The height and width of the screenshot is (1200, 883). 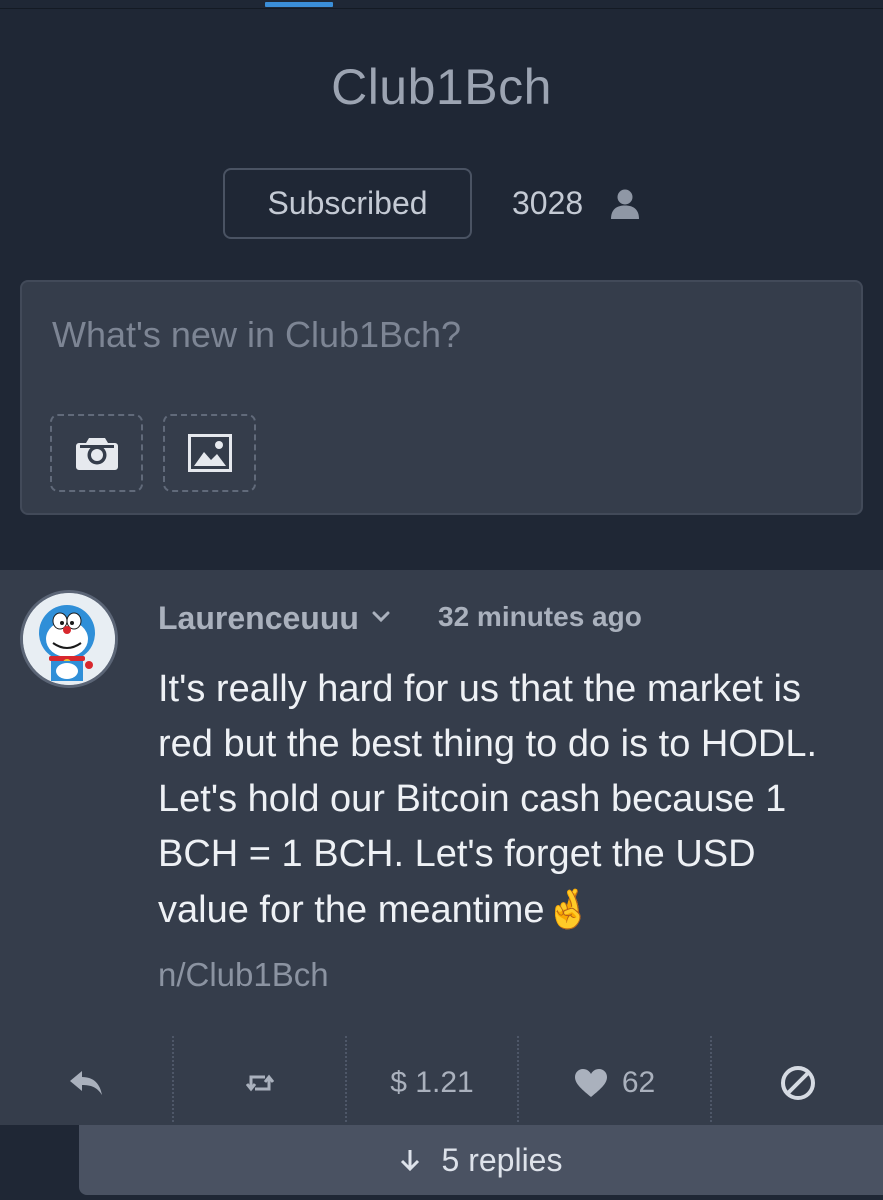 I want to click on block-button, so click(x=797, y=1083).